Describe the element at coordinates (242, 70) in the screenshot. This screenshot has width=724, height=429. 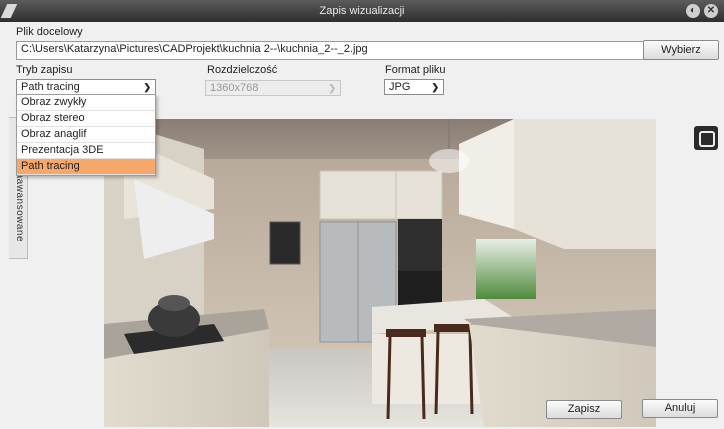
I see `resolution-label: Rozdzielczość` at that location.